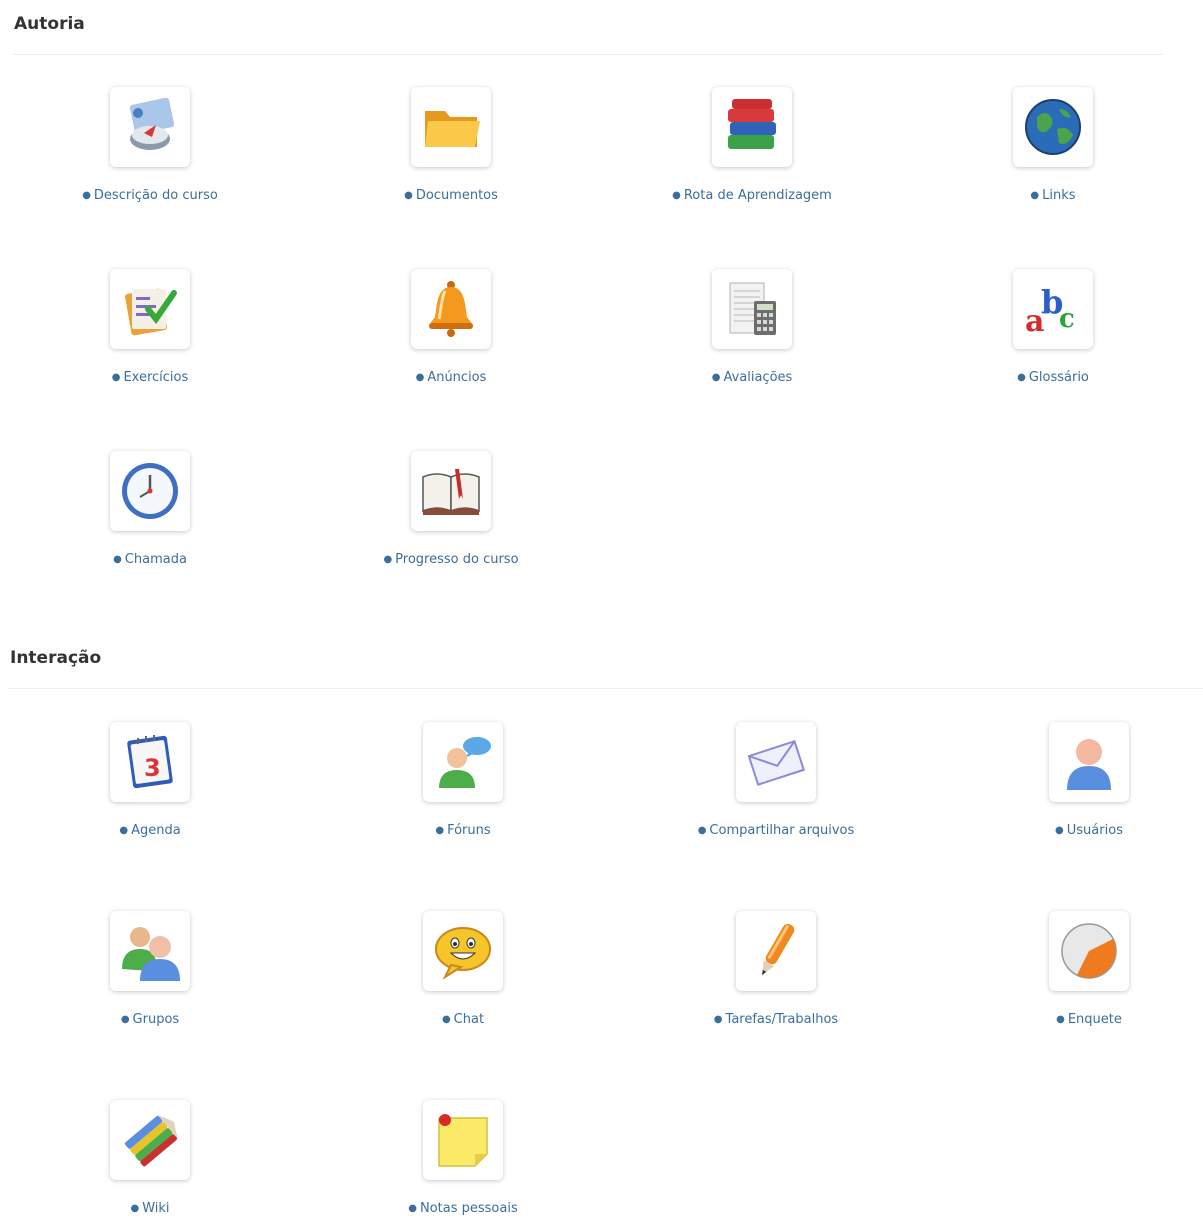 This screenshot has width=1203, height=1221. What do you see at coordinates (155, 195) in the screenshot?
I see `tool-label: Descrição do curso` at bounding box center [155, 195].